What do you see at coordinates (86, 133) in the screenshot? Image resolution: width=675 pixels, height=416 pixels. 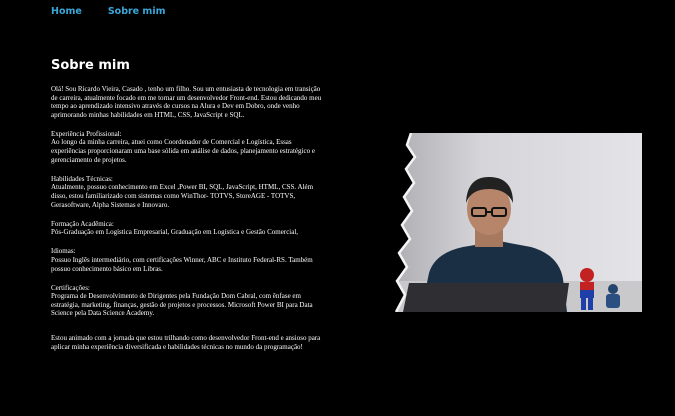 I see `section-heading: Experiência Profissional:` at bounding box center [86, 133].